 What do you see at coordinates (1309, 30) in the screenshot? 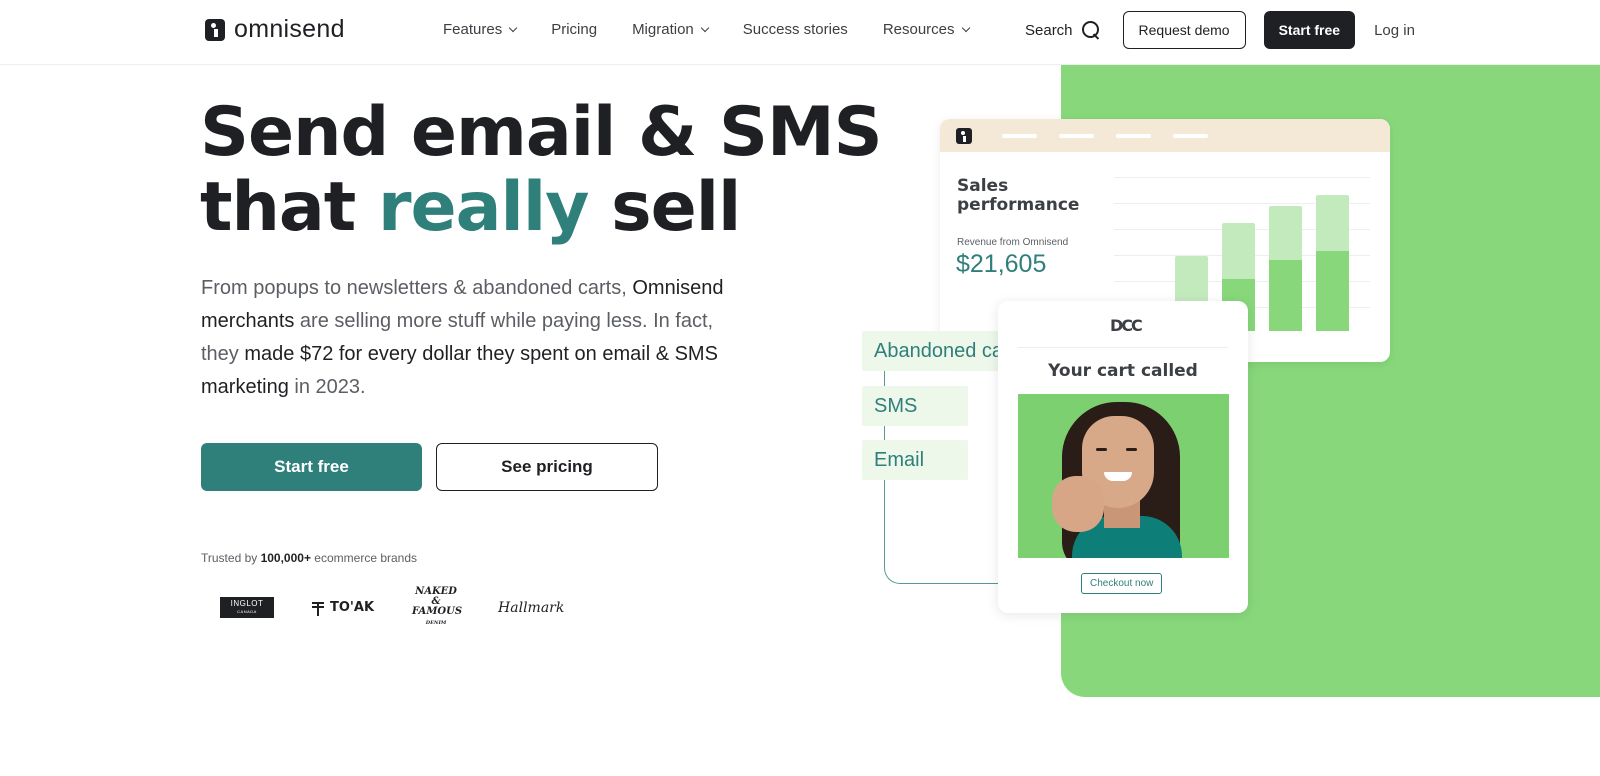
I see `start-free-nav-button: Start free` at bounding box center [1309, 30].